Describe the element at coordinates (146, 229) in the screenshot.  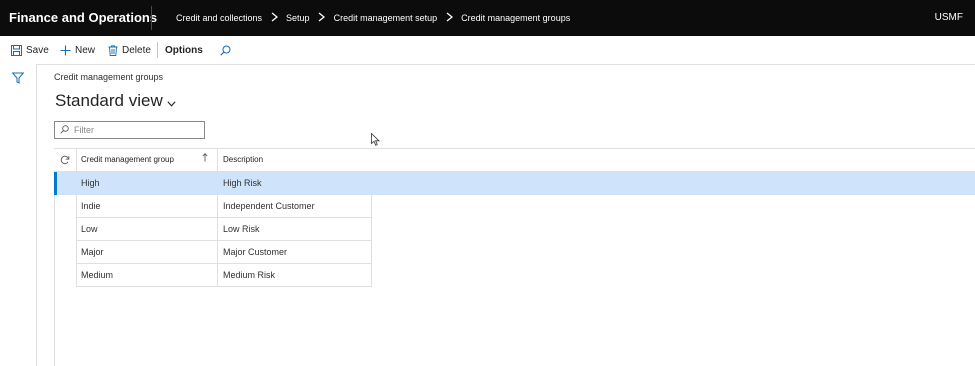
I see `cell-credit-management-group: Low` at that location.